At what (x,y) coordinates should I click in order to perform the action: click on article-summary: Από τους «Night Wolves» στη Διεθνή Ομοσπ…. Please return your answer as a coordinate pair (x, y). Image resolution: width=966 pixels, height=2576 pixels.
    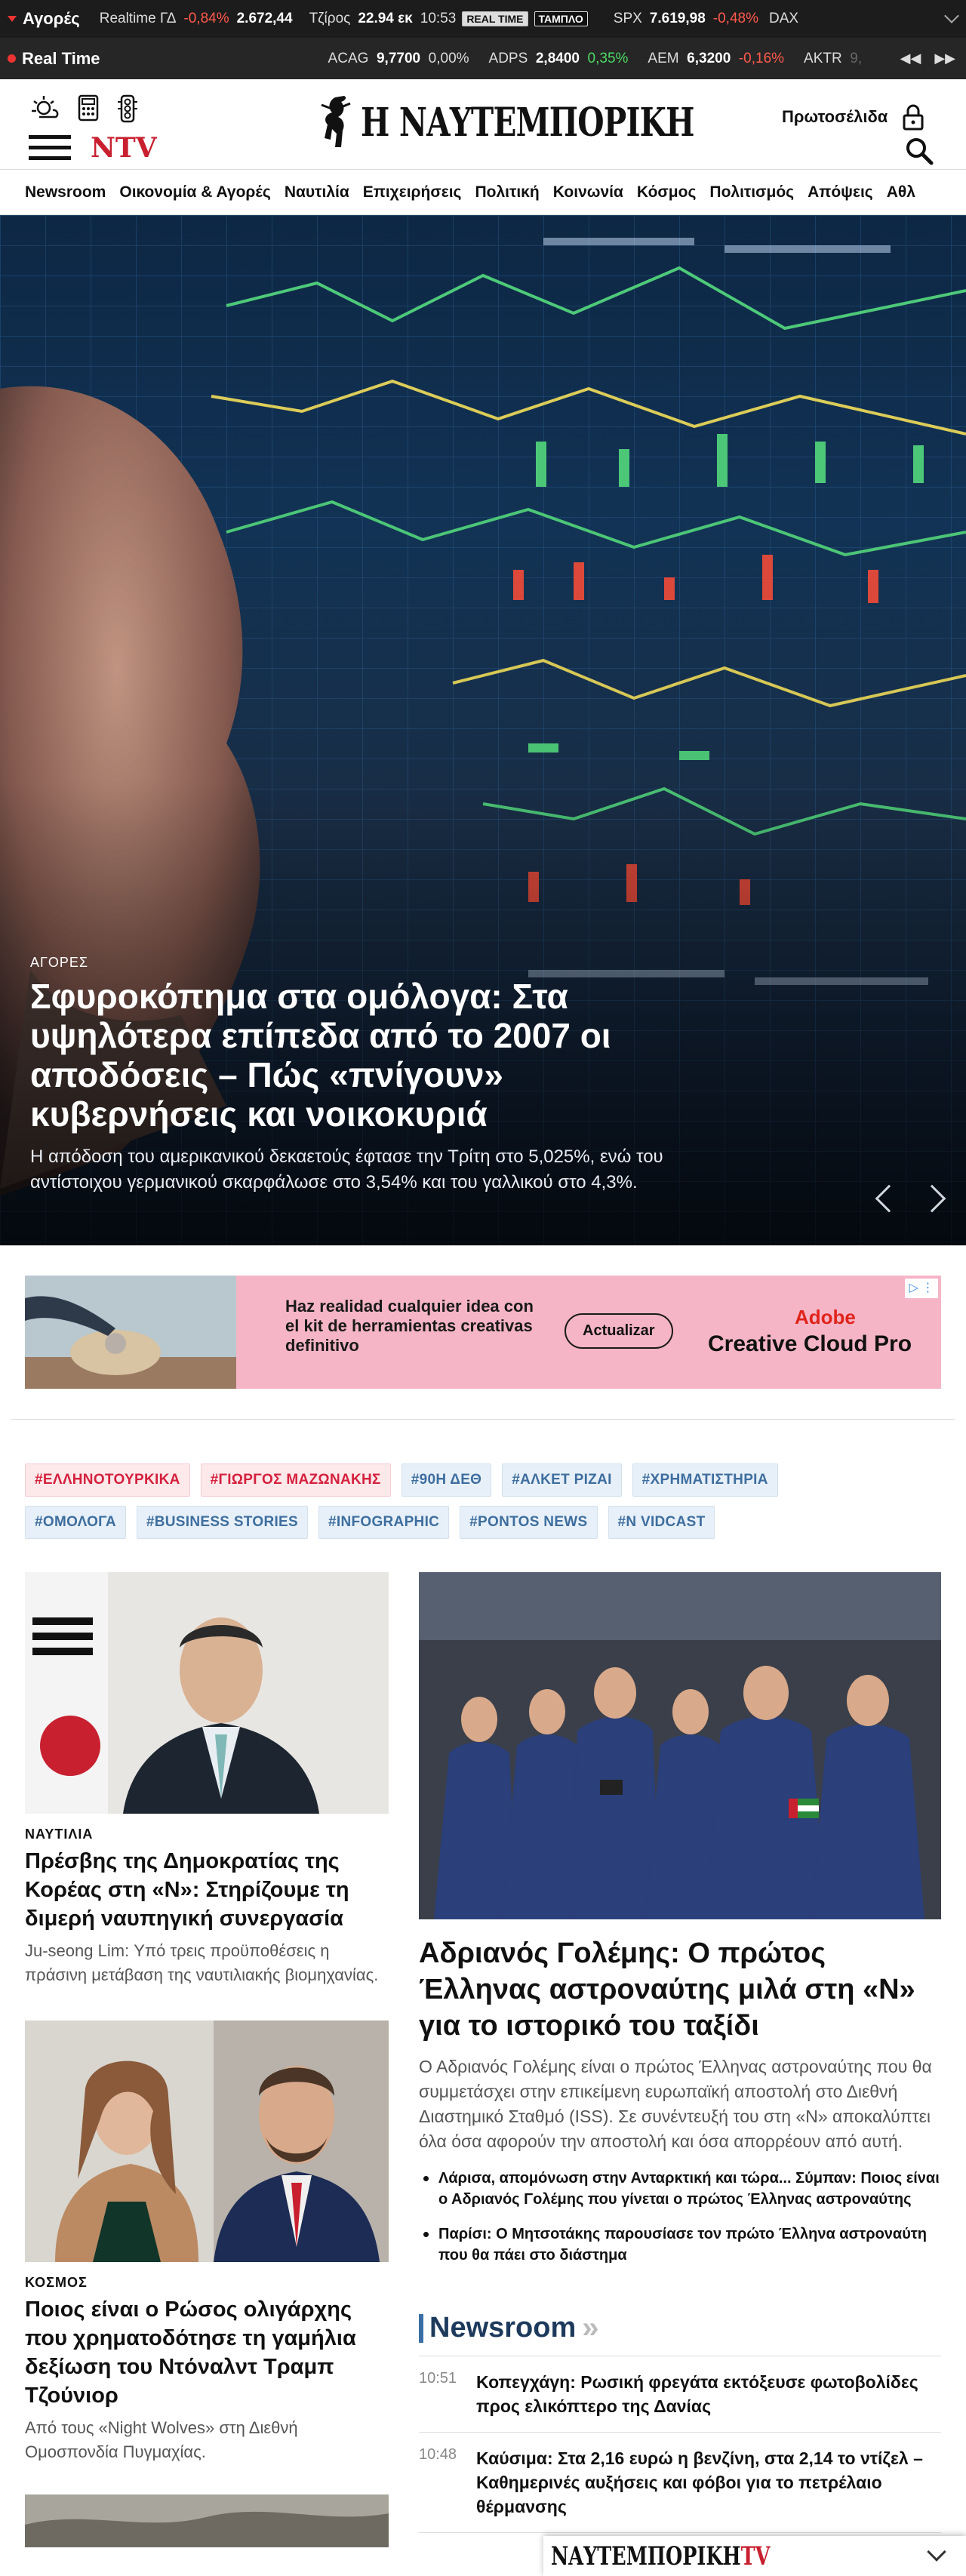
    Looking at the image, I should click on (161, 2439).